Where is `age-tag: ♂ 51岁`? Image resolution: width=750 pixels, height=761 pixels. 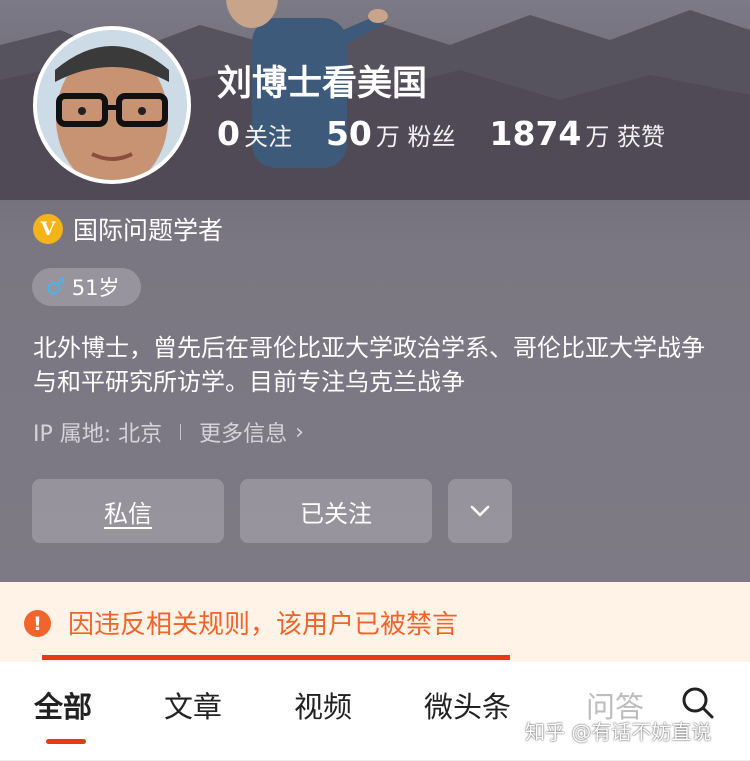 age-tag: ♂ 51岁 is located at coordinates (87, 287).